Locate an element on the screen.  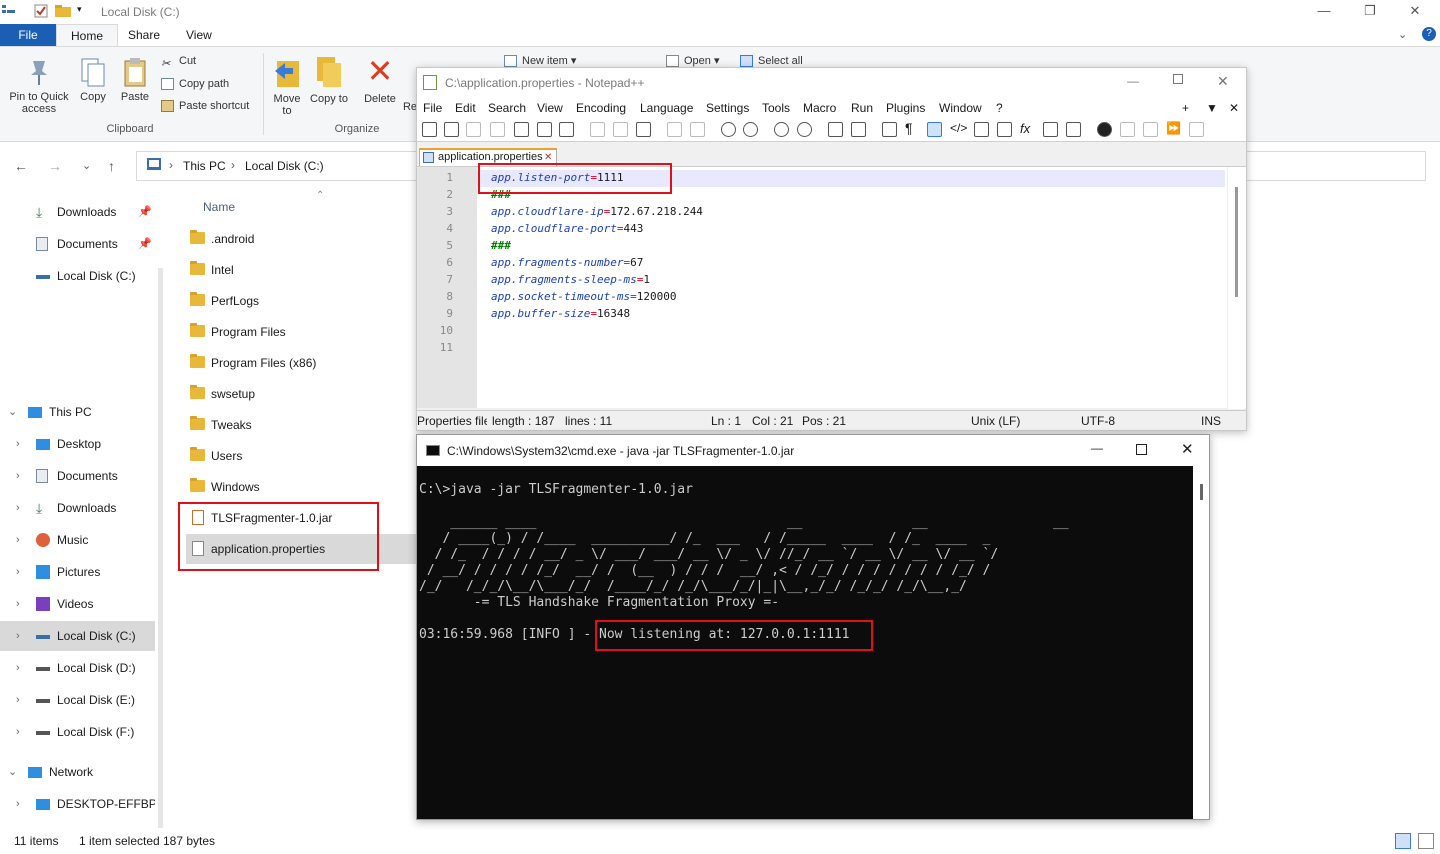
record-macro-icon is located at coordinates (1104, 129).